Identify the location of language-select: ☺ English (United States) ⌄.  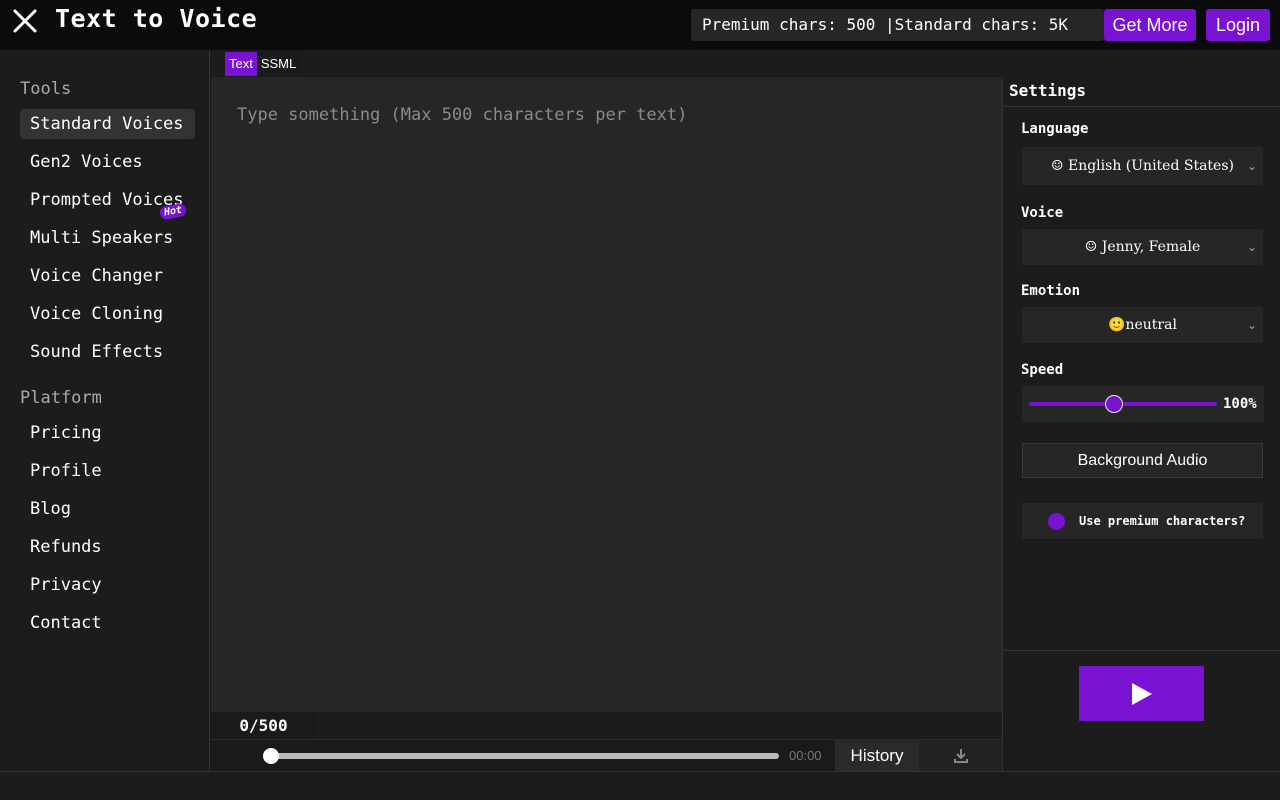
(1142, 166).